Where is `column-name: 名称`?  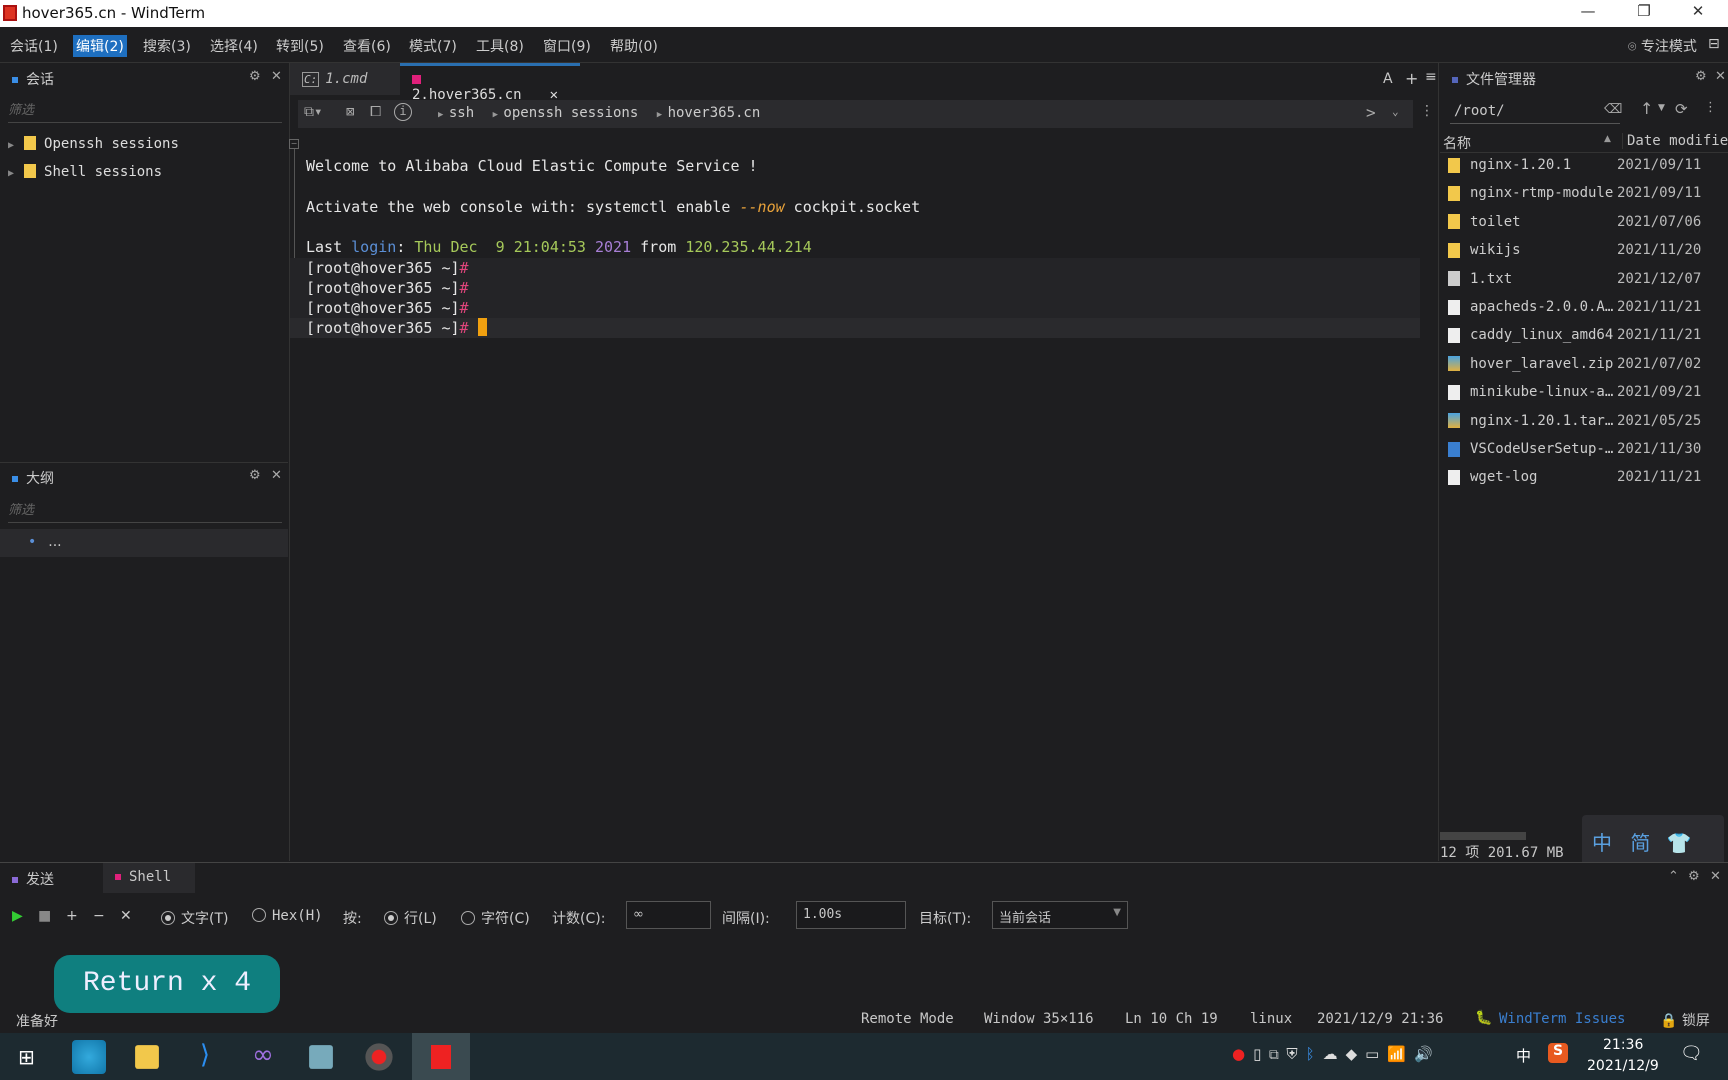
column-name: 名称 is located at coordinates (1457, 143).